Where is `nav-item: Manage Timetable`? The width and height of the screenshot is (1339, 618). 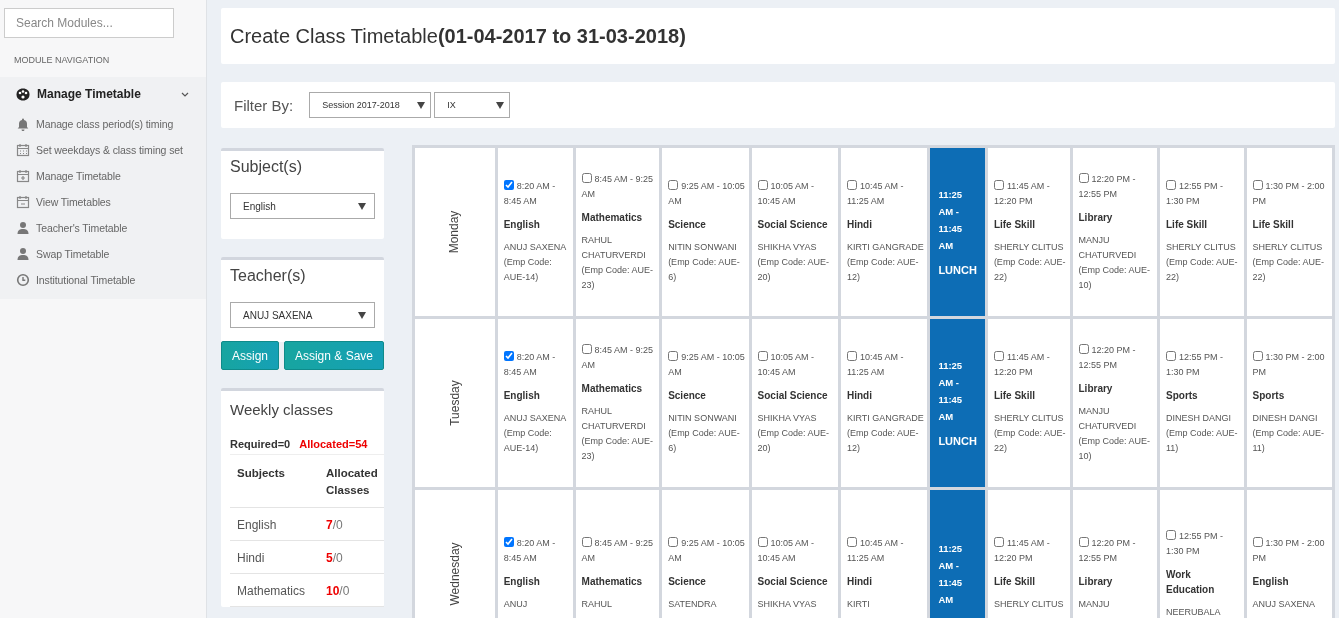
nav-item: Manage Timetable is located at coordinates (103, 176).